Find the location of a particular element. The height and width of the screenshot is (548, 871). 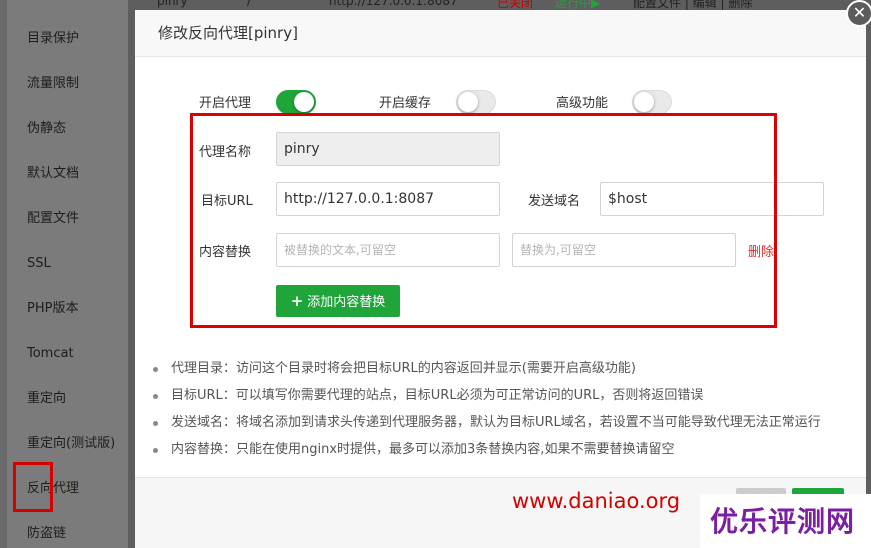

watermark-url: www.daniao.org is located at coordinates (596, 501).